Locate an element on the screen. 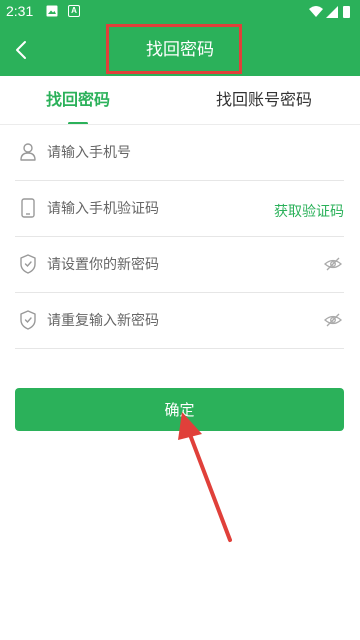  signal-icon is located at coordinates (332, 12).